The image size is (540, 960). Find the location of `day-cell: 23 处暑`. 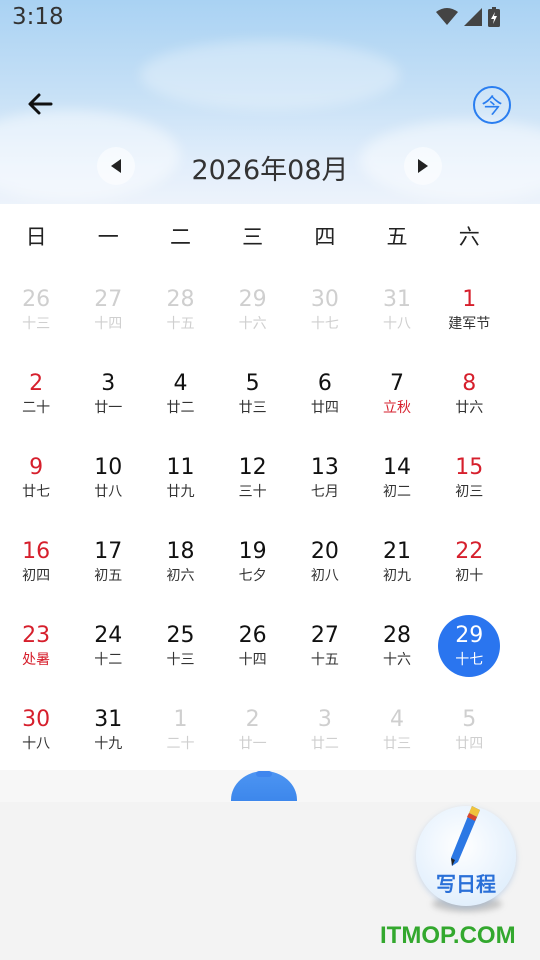

day-cell: 23 处暑 is located at coordinates (36, 646).